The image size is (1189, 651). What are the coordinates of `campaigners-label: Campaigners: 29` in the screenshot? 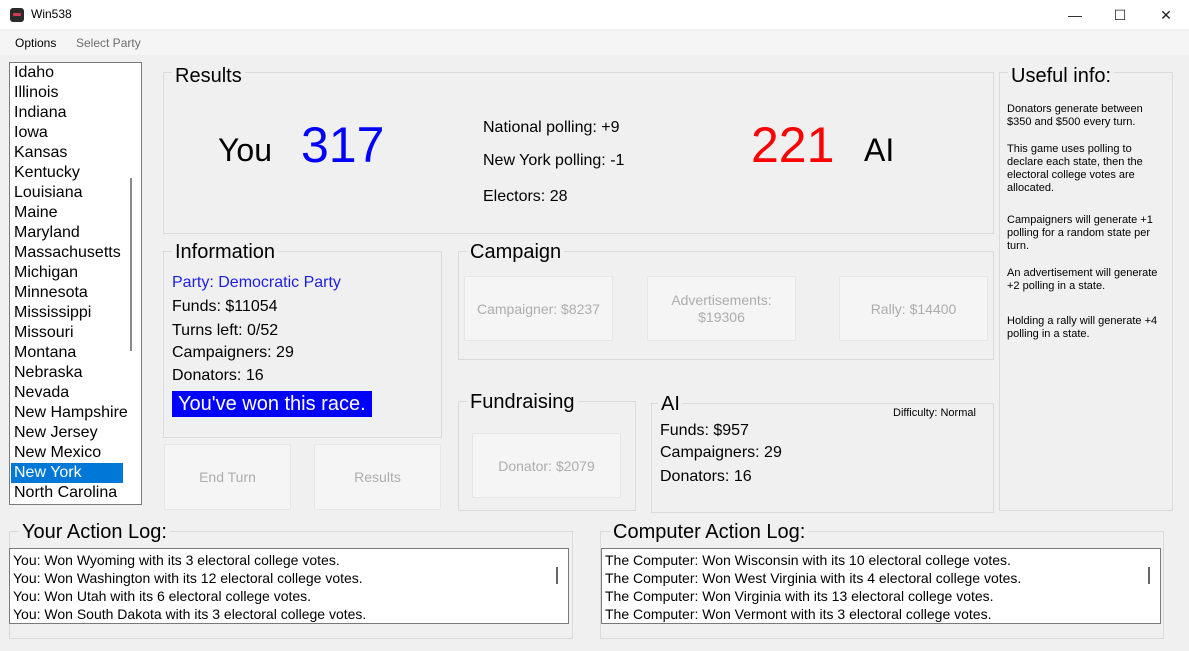 It's located at (233, 352).